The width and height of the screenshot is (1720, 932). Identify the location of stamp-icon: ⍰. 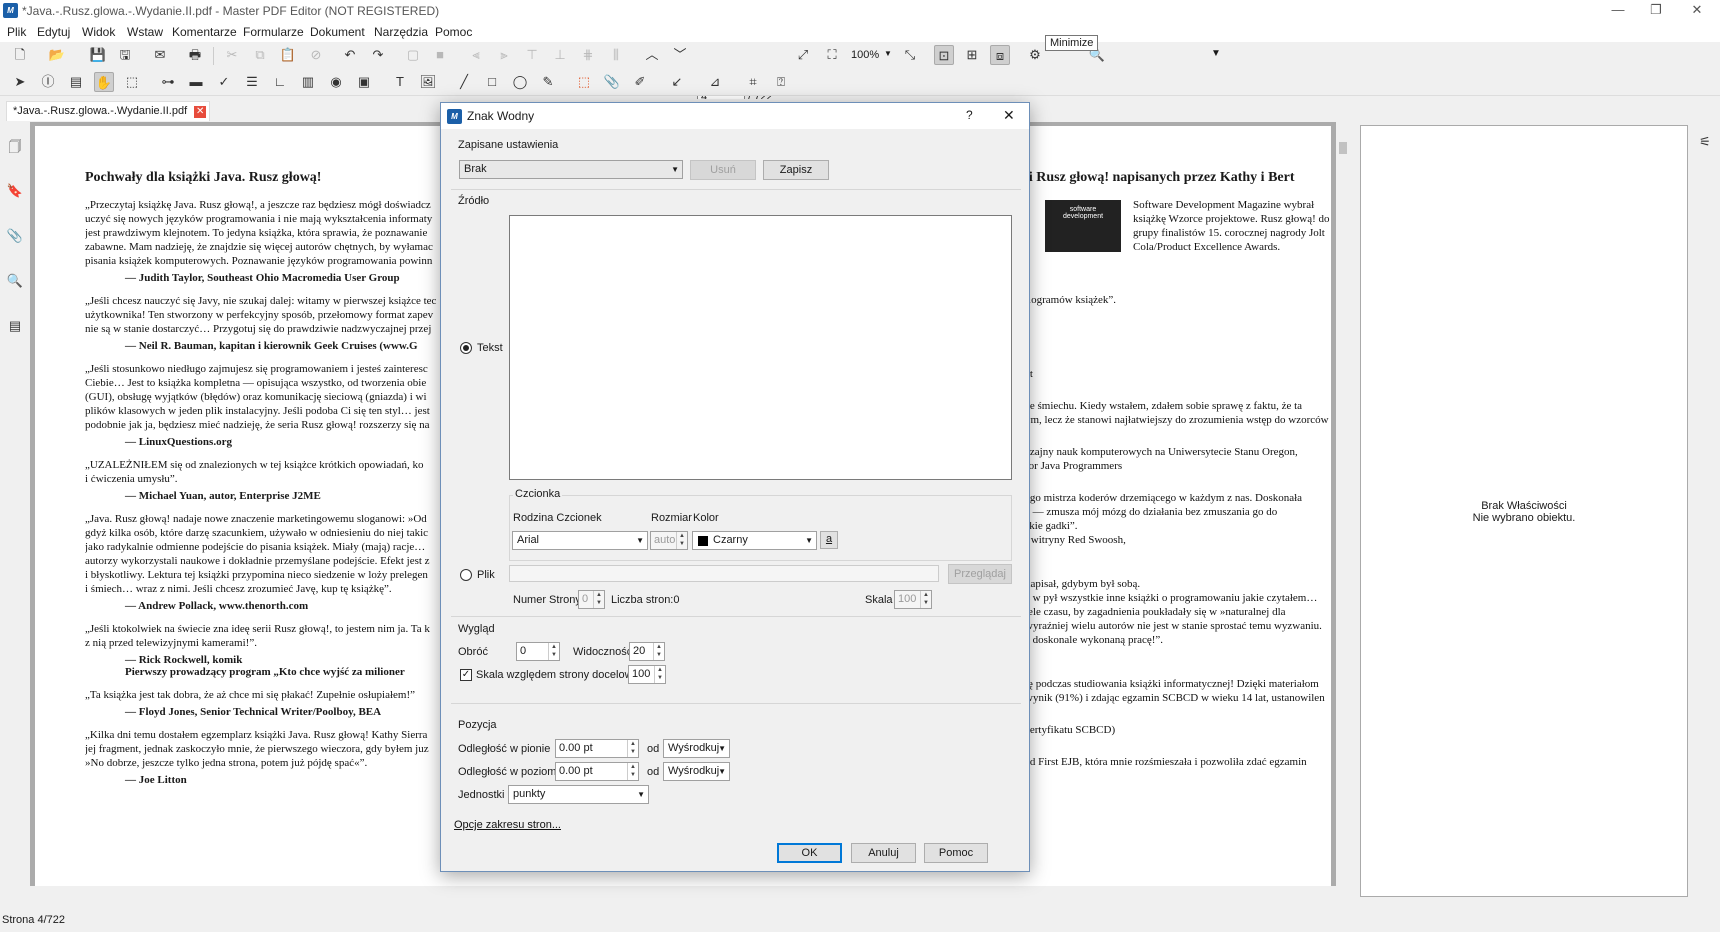
(781, 82).